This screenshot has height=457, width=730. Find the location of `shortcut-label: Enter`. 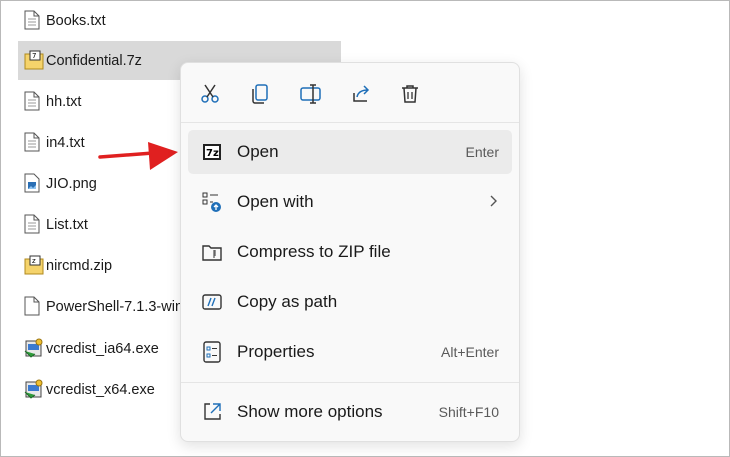

shortcut-label: Enter is located at coordinates (482, 152).